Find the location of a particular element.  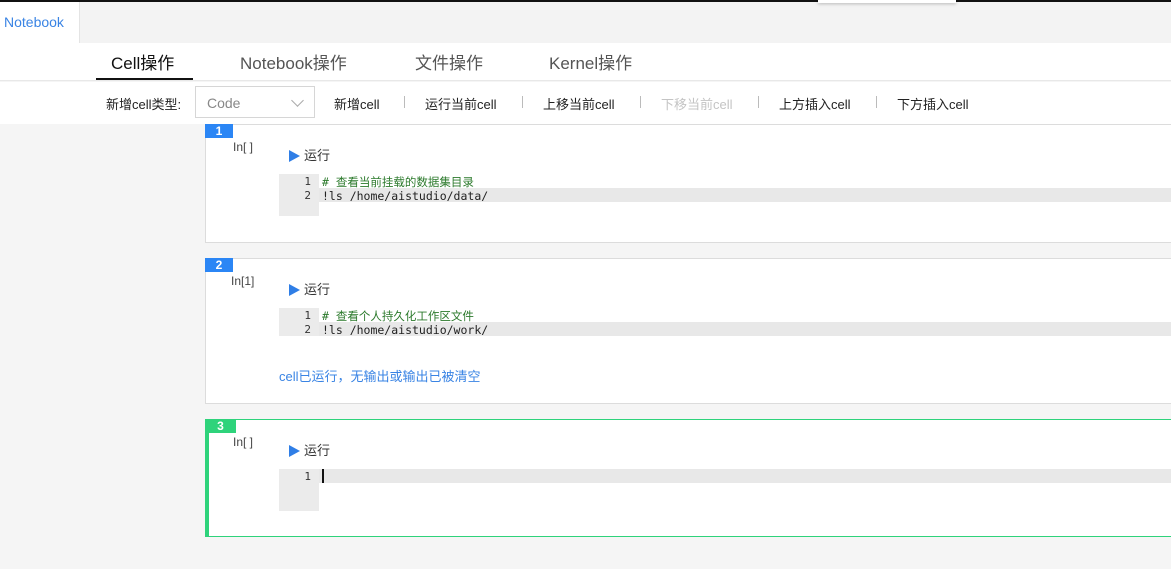

move-cell-down-button: 下移当前cell is located at coordinates (697, 103).